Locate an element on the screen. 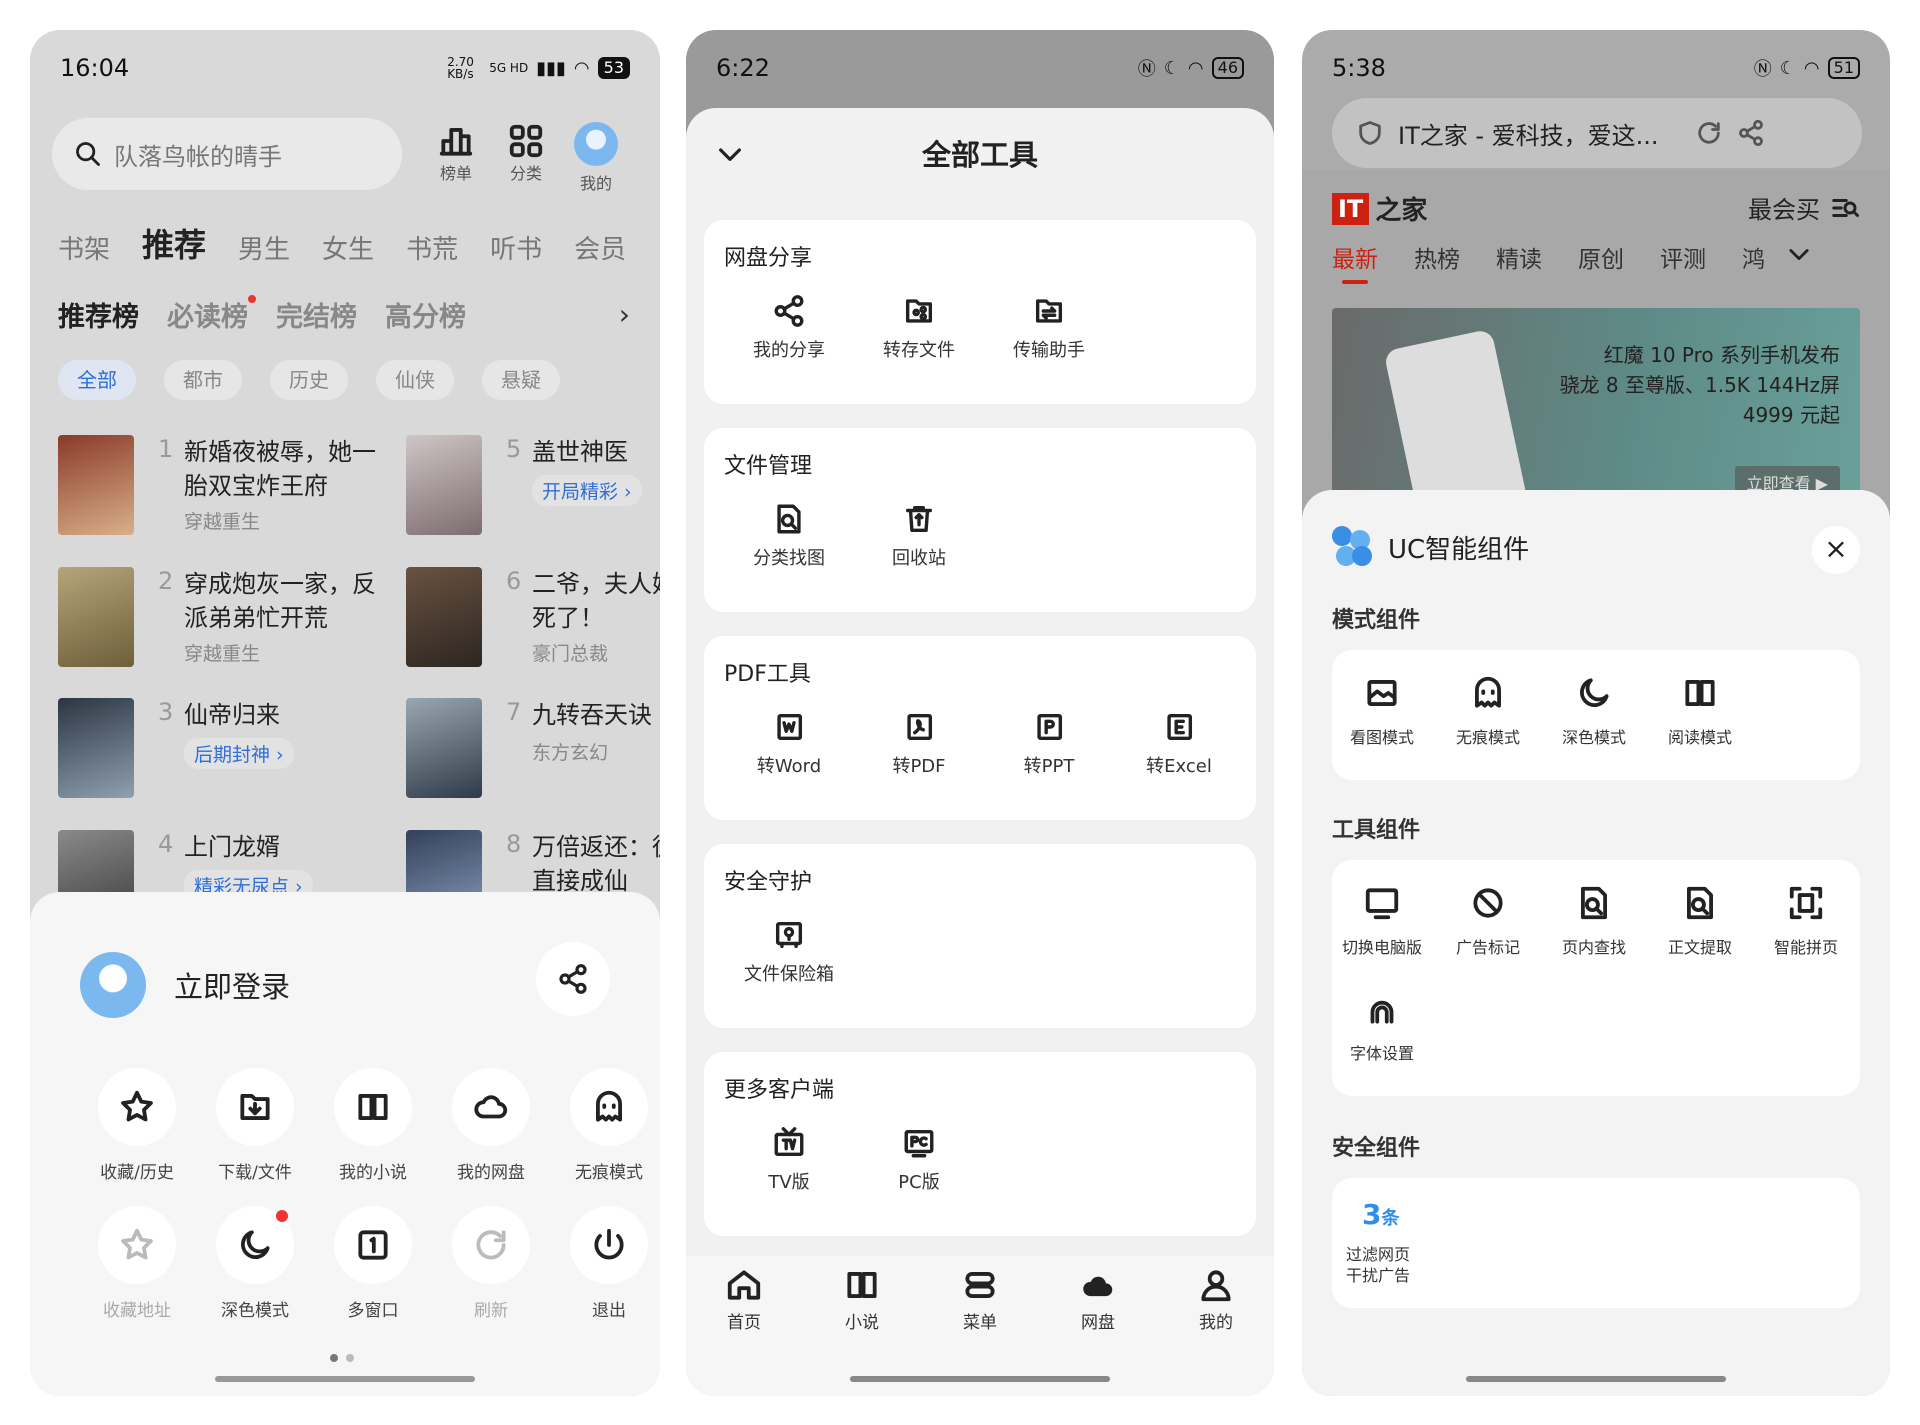 This screenshot has width=1920, height=1425. to-pdf-button: 转PDF is located at coordinates (919, 744).